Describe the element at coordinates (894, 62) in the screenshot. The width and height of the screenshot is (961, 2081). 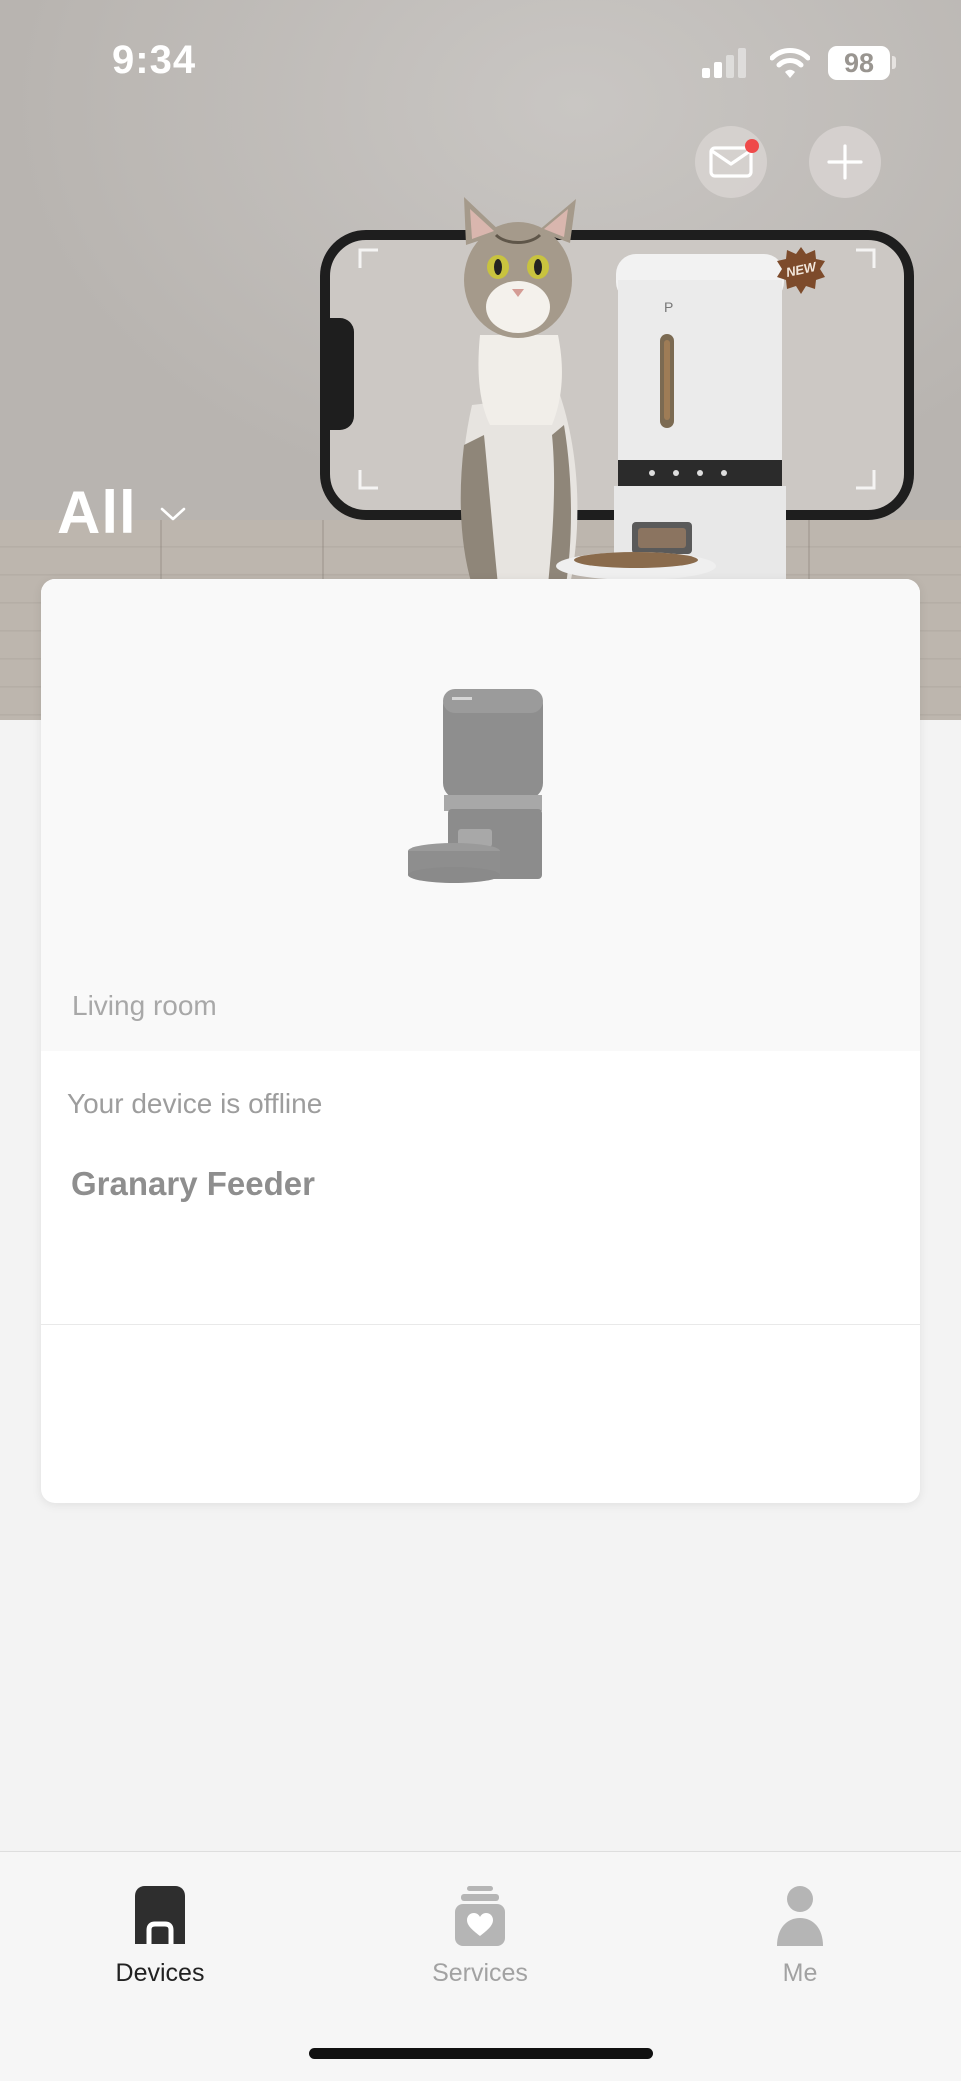
I see `battery-icon` at that location.